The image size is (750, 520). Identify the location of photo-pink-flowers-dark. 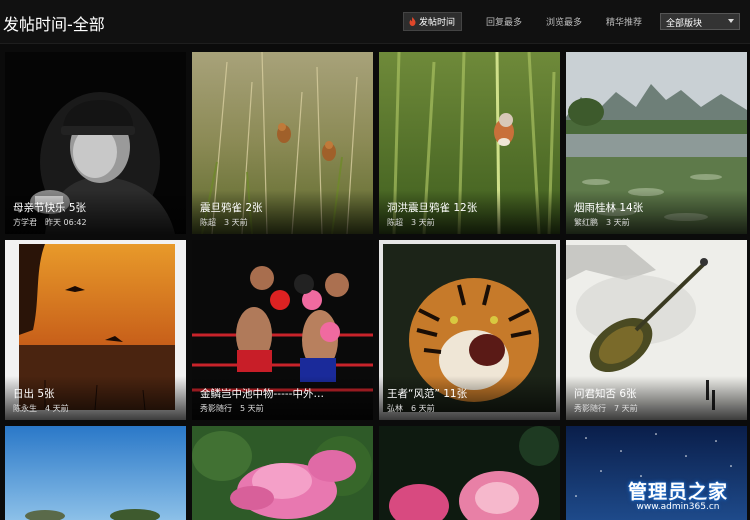
(469, 473).